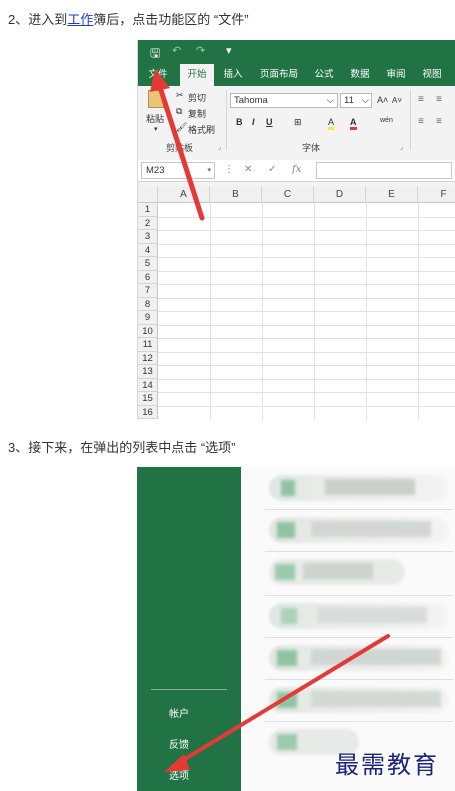 The image size is (455, 791). I want to click on row-header: 4, so click(148, 250).